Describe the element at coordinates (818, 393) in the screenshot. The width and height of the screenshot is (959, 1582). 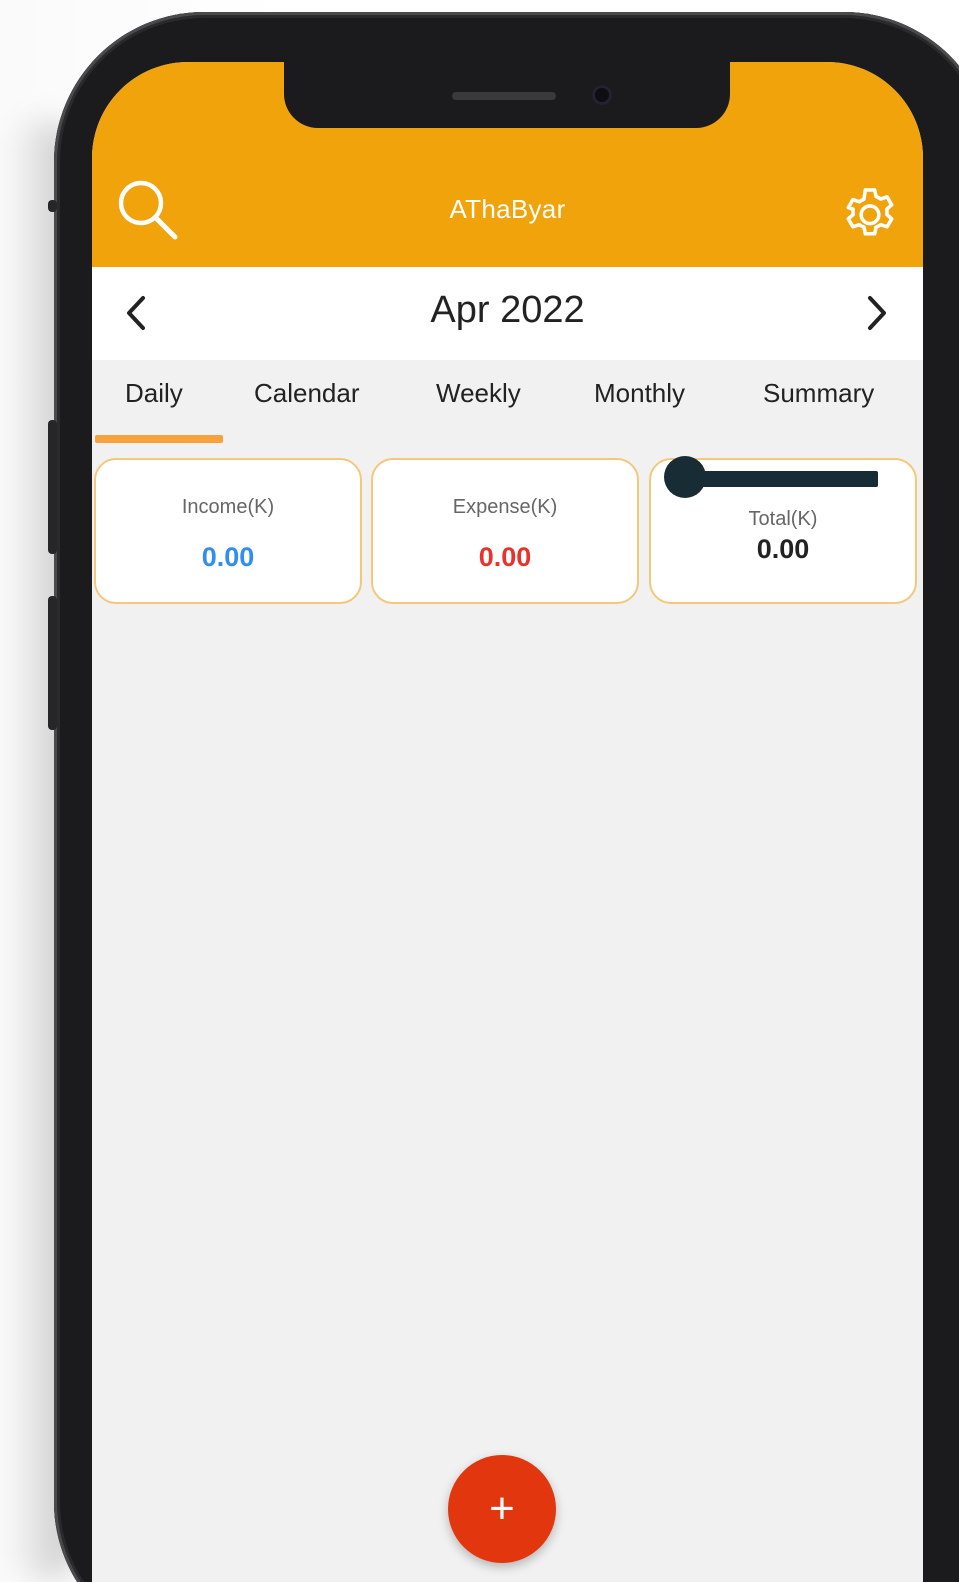
I see `tab-summary: Summary` at that location.